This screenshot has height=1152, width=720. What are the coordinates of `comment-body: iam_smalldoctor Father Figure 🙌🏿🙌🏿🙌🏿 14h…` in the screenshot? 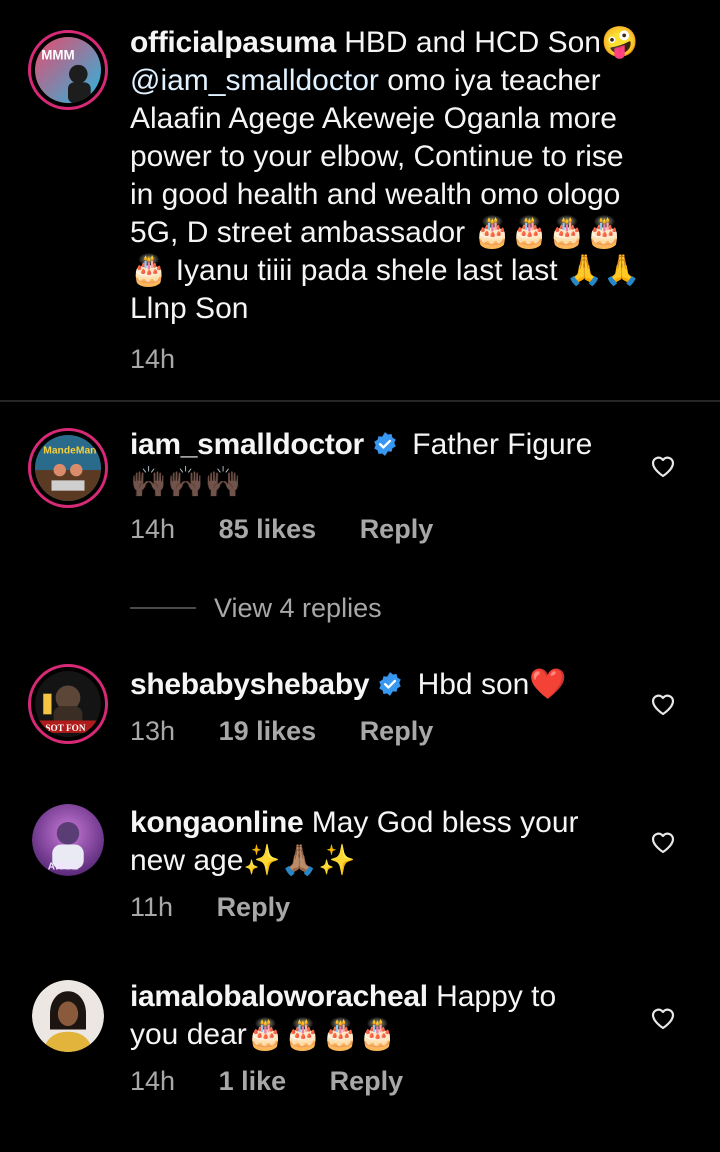 It's located at (390, 486).